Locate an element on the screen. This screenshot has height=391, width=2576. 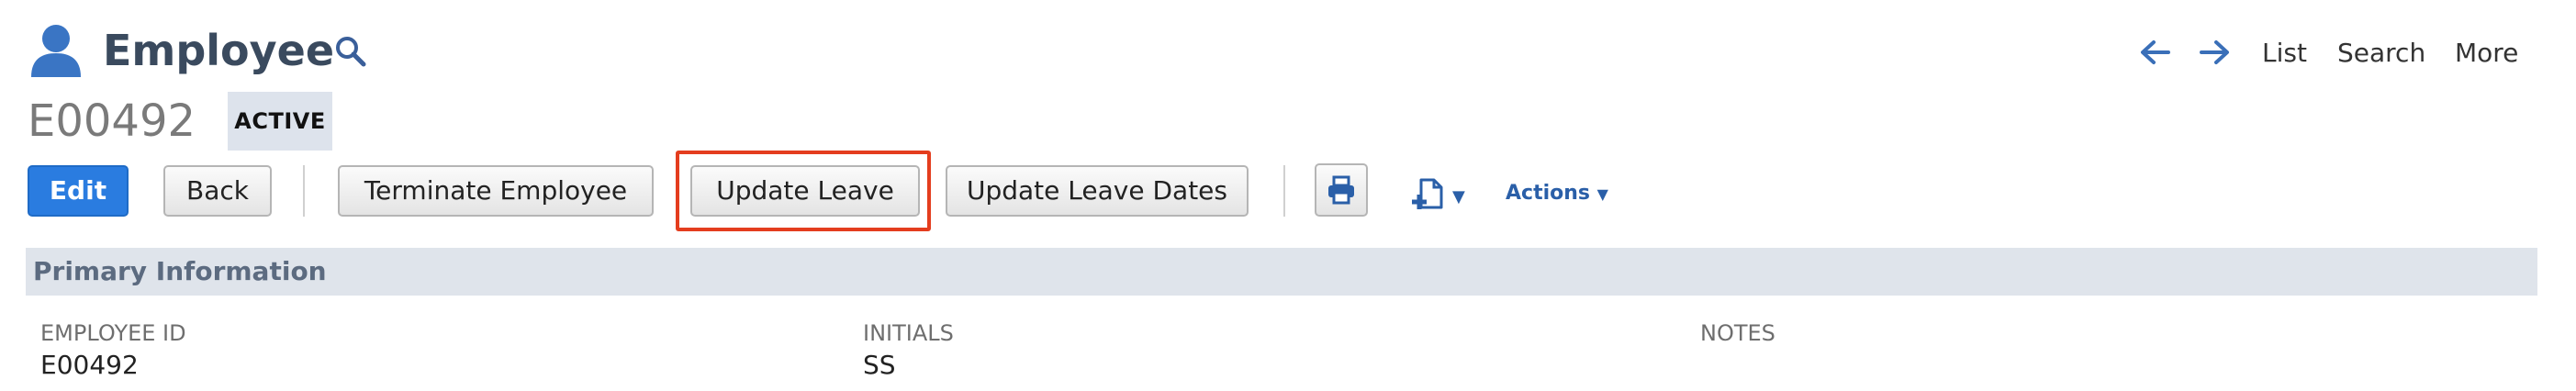
print-icon is located at coordinates (1341, 190).